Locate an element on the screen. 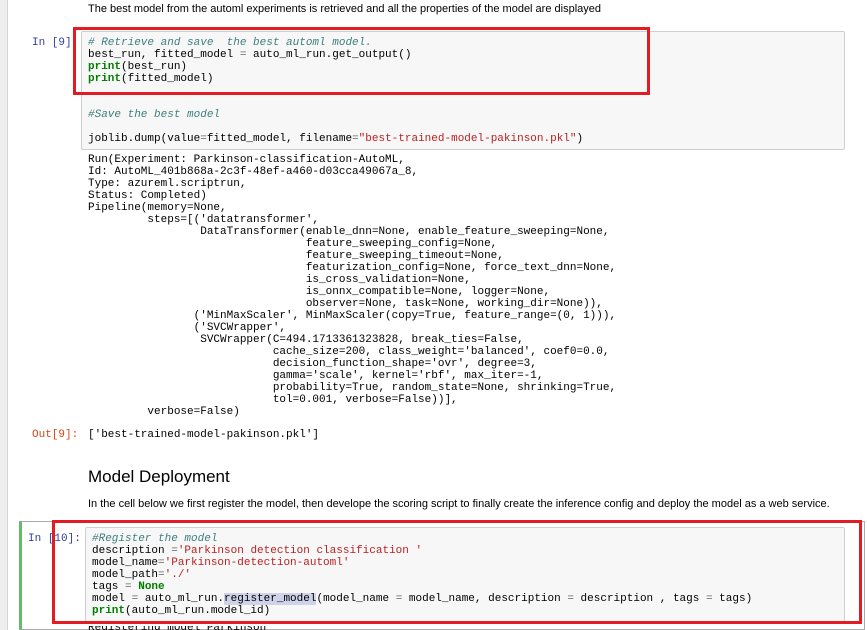 The width and height of the screenshot is (867, 630). cell10-code-line: model_name='Parkinson-detection-automl' is located at coordinates (220, 563).